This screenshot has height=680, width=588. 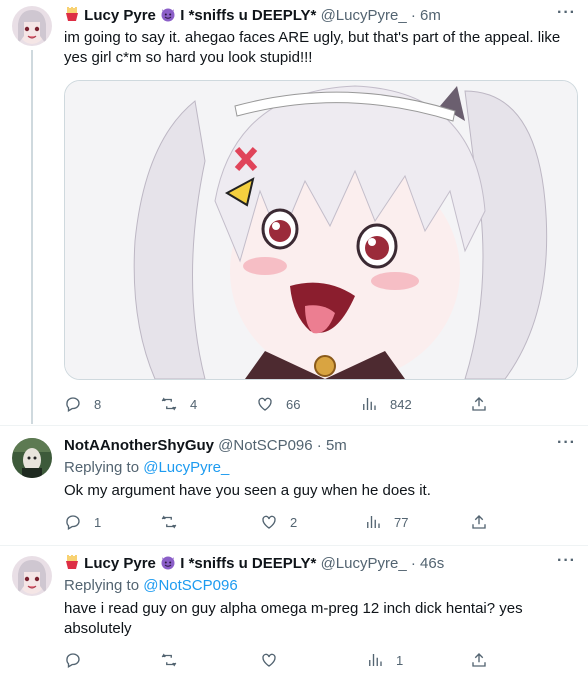 I want to click on thread-line, so click(x=32, y=237).